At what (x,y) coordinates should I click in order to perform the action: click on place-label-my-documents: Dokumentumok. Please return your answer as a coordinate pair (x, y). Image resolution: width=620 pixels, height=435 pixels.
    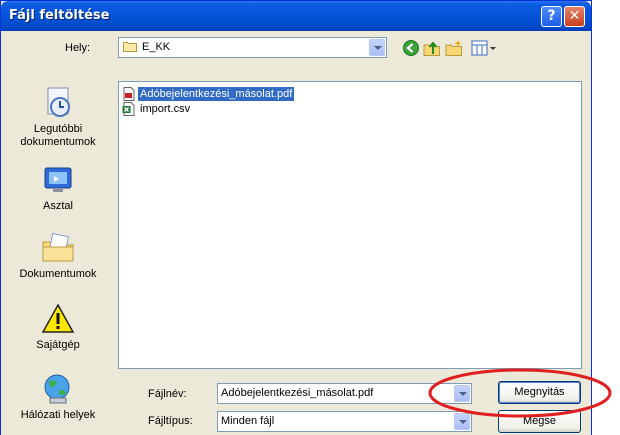
    Looking at the image, I should click on (58, 274).